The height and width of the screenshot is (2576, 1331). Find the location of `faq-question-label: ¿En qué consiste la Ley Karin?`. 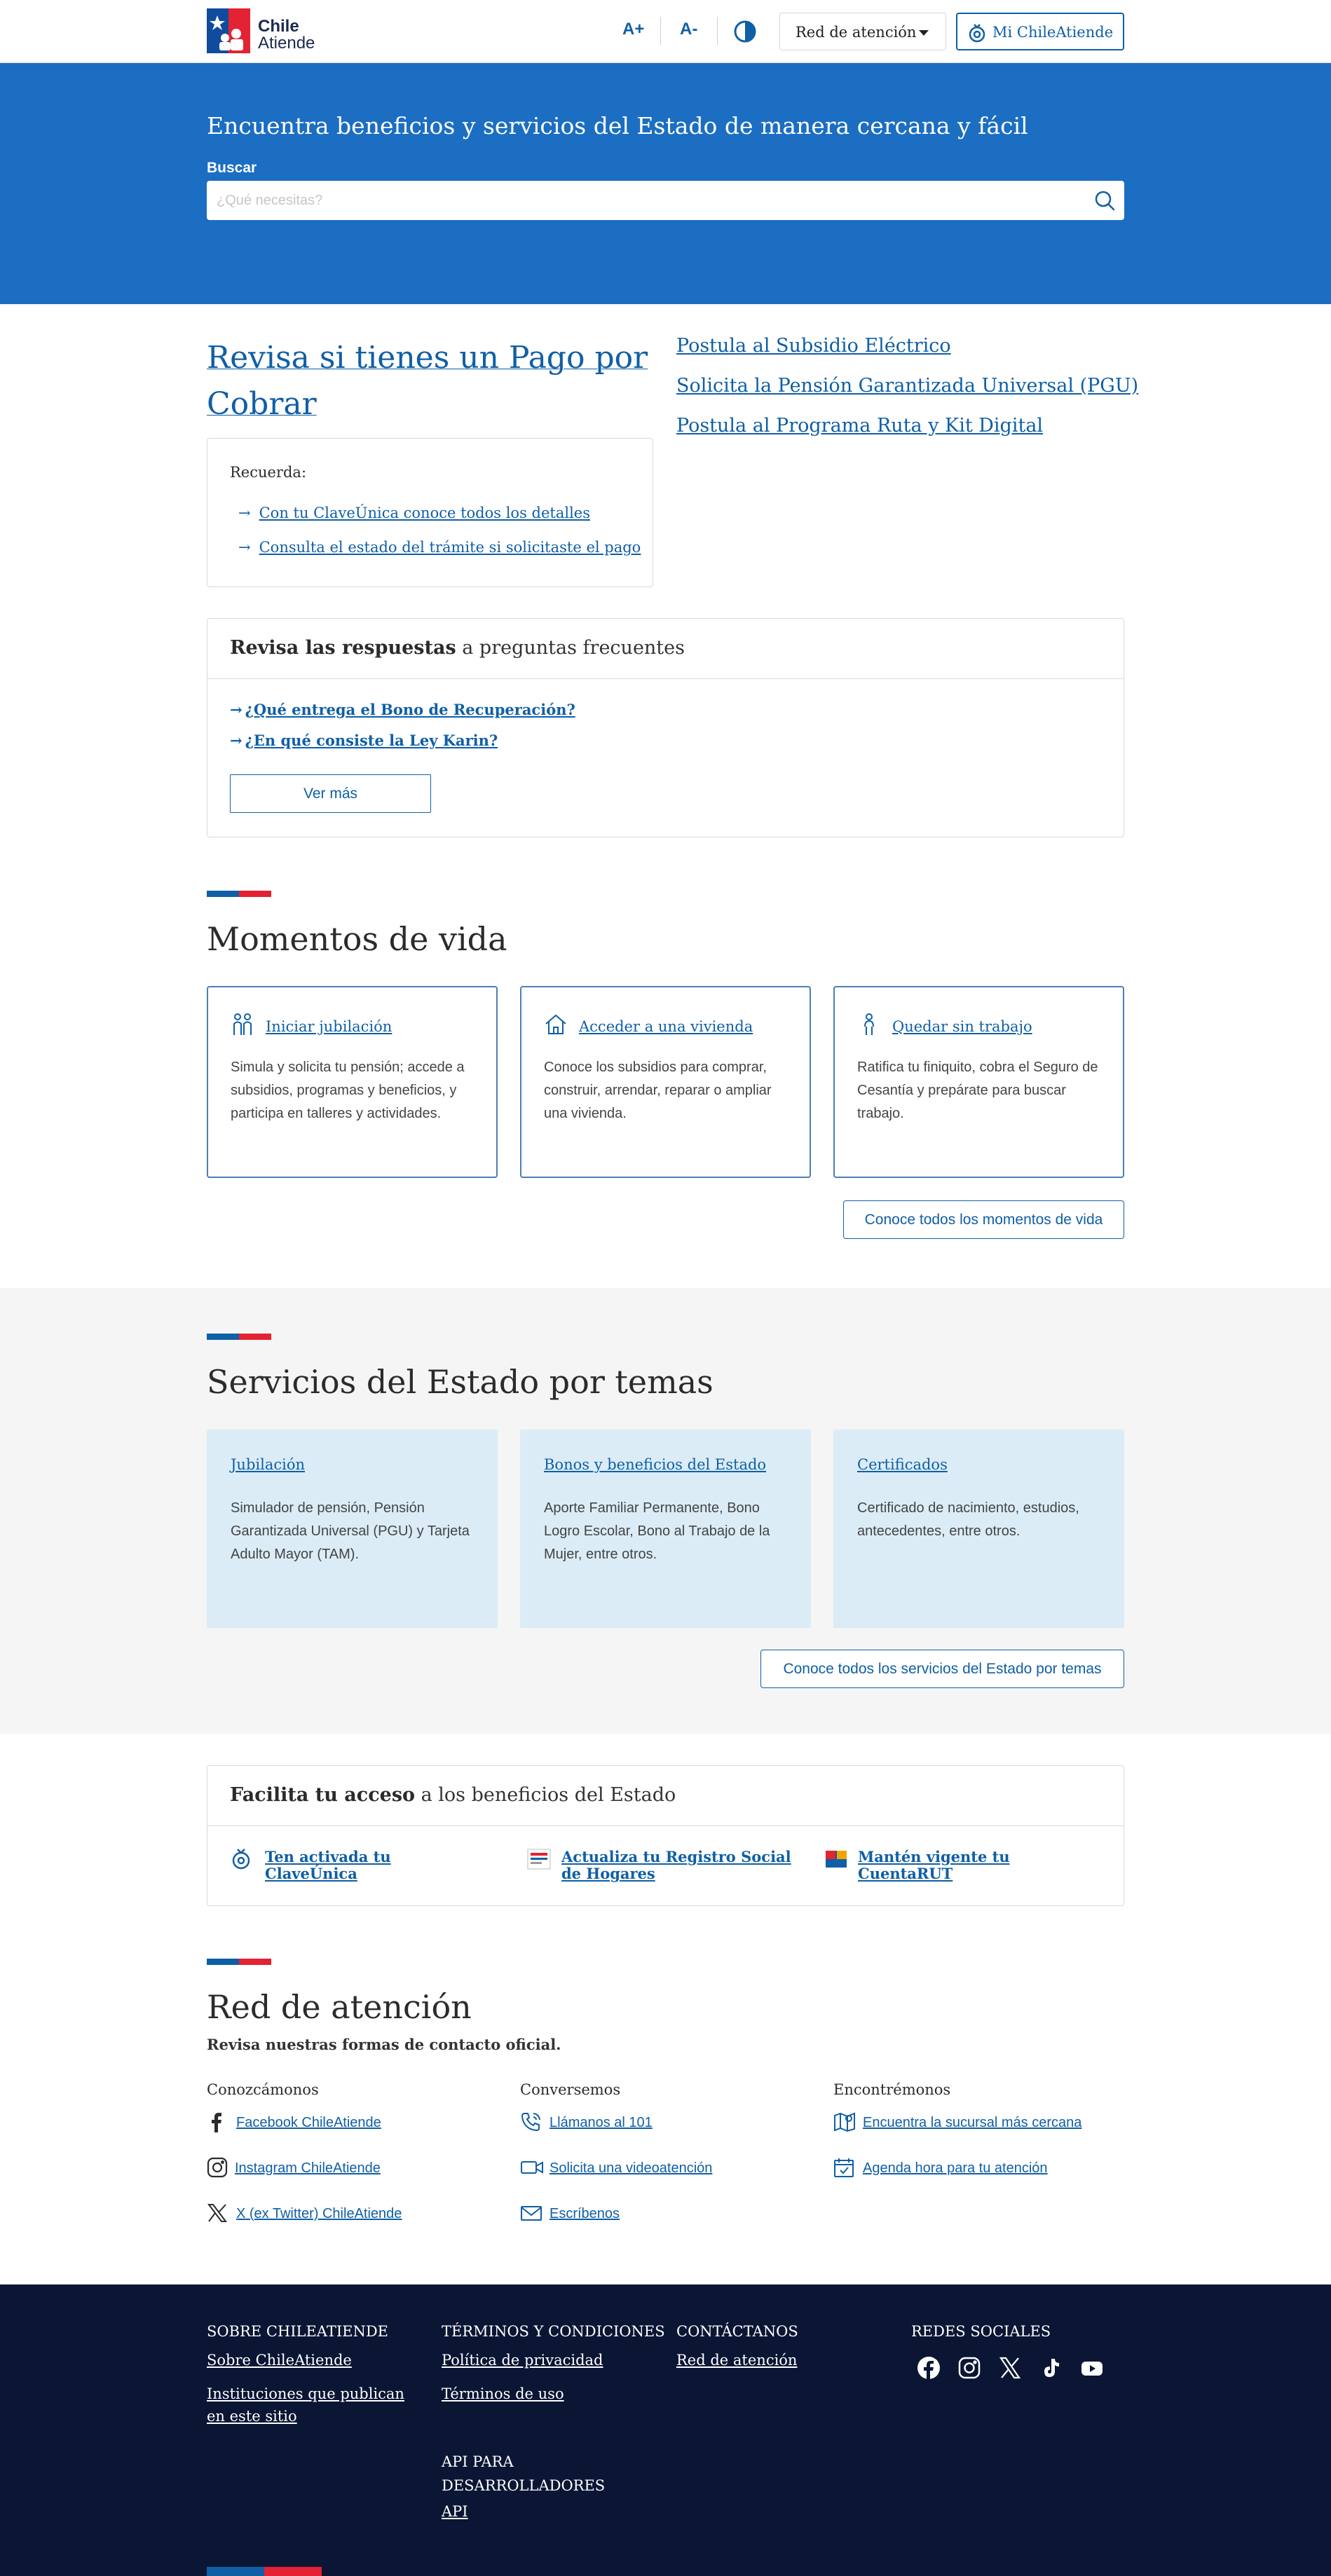

faq-question-label: ¿En qué consiste la Ley Karin? is located at coordinates (371, 740).